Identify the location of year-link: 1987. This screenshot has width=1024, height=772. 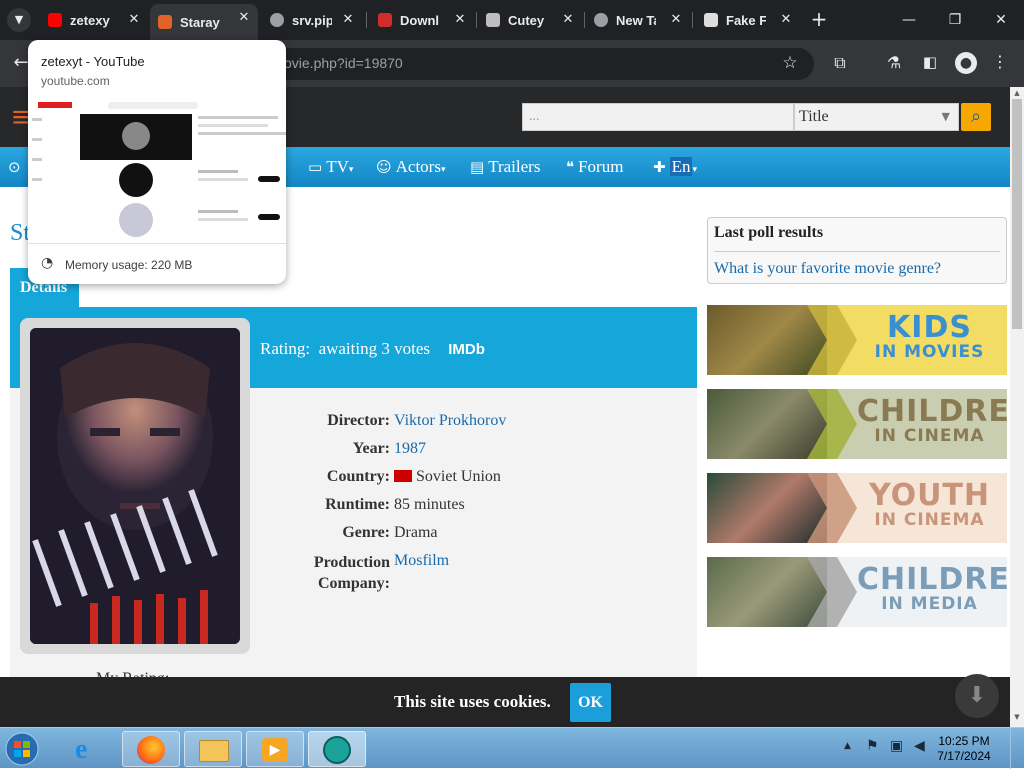
(410, 449).